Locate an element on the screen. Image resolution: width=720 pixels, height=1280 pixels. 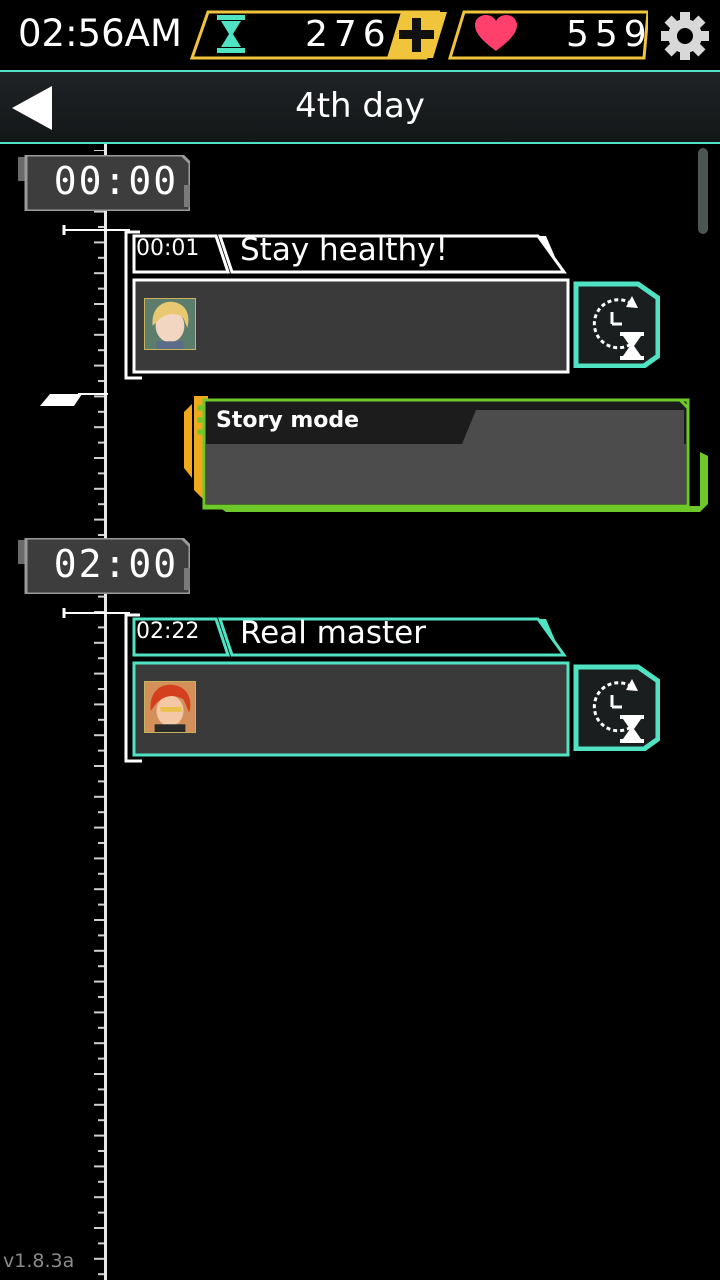
hourglass-count: 276 is located at coordinates (348, 34).